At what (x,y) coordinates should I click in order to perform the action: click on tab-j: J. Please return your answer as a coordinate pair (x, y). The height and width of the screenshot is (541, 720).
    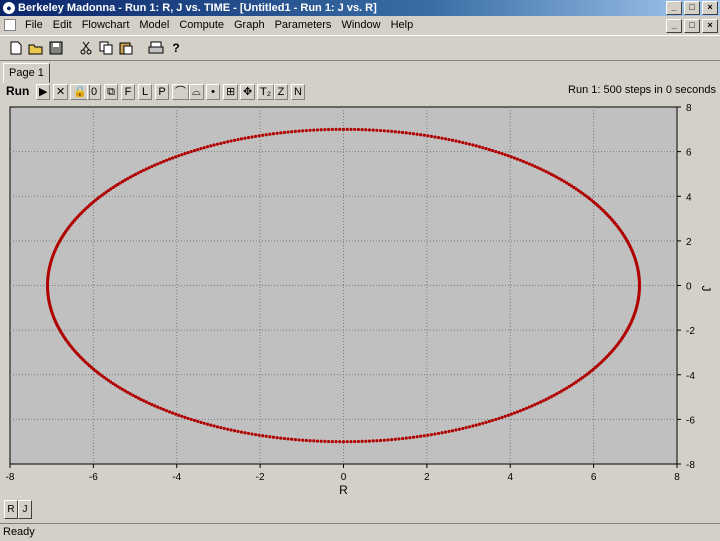
    Looking at the image, I should click on (25, 509).